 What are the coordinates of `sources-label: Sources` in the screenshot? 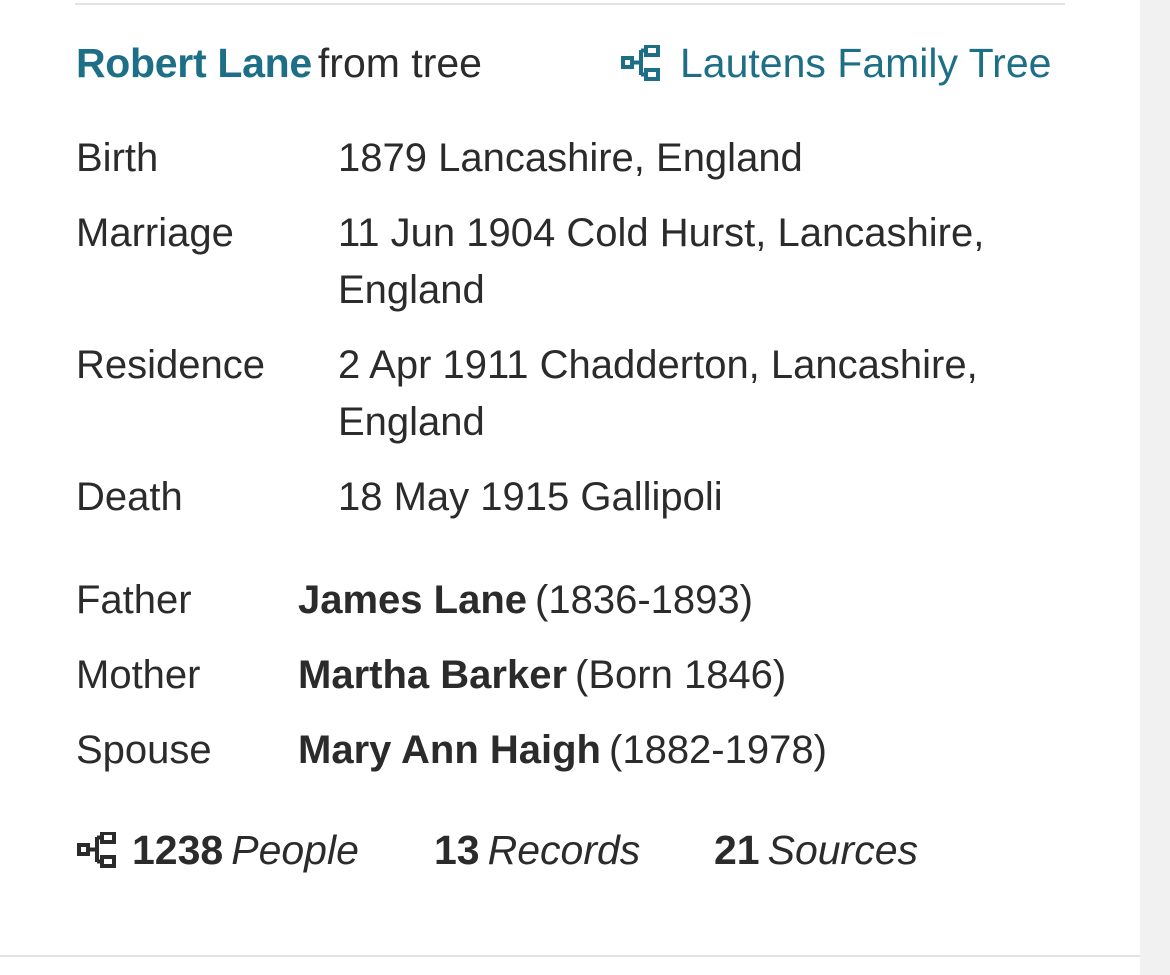 It's located at (843, 850).